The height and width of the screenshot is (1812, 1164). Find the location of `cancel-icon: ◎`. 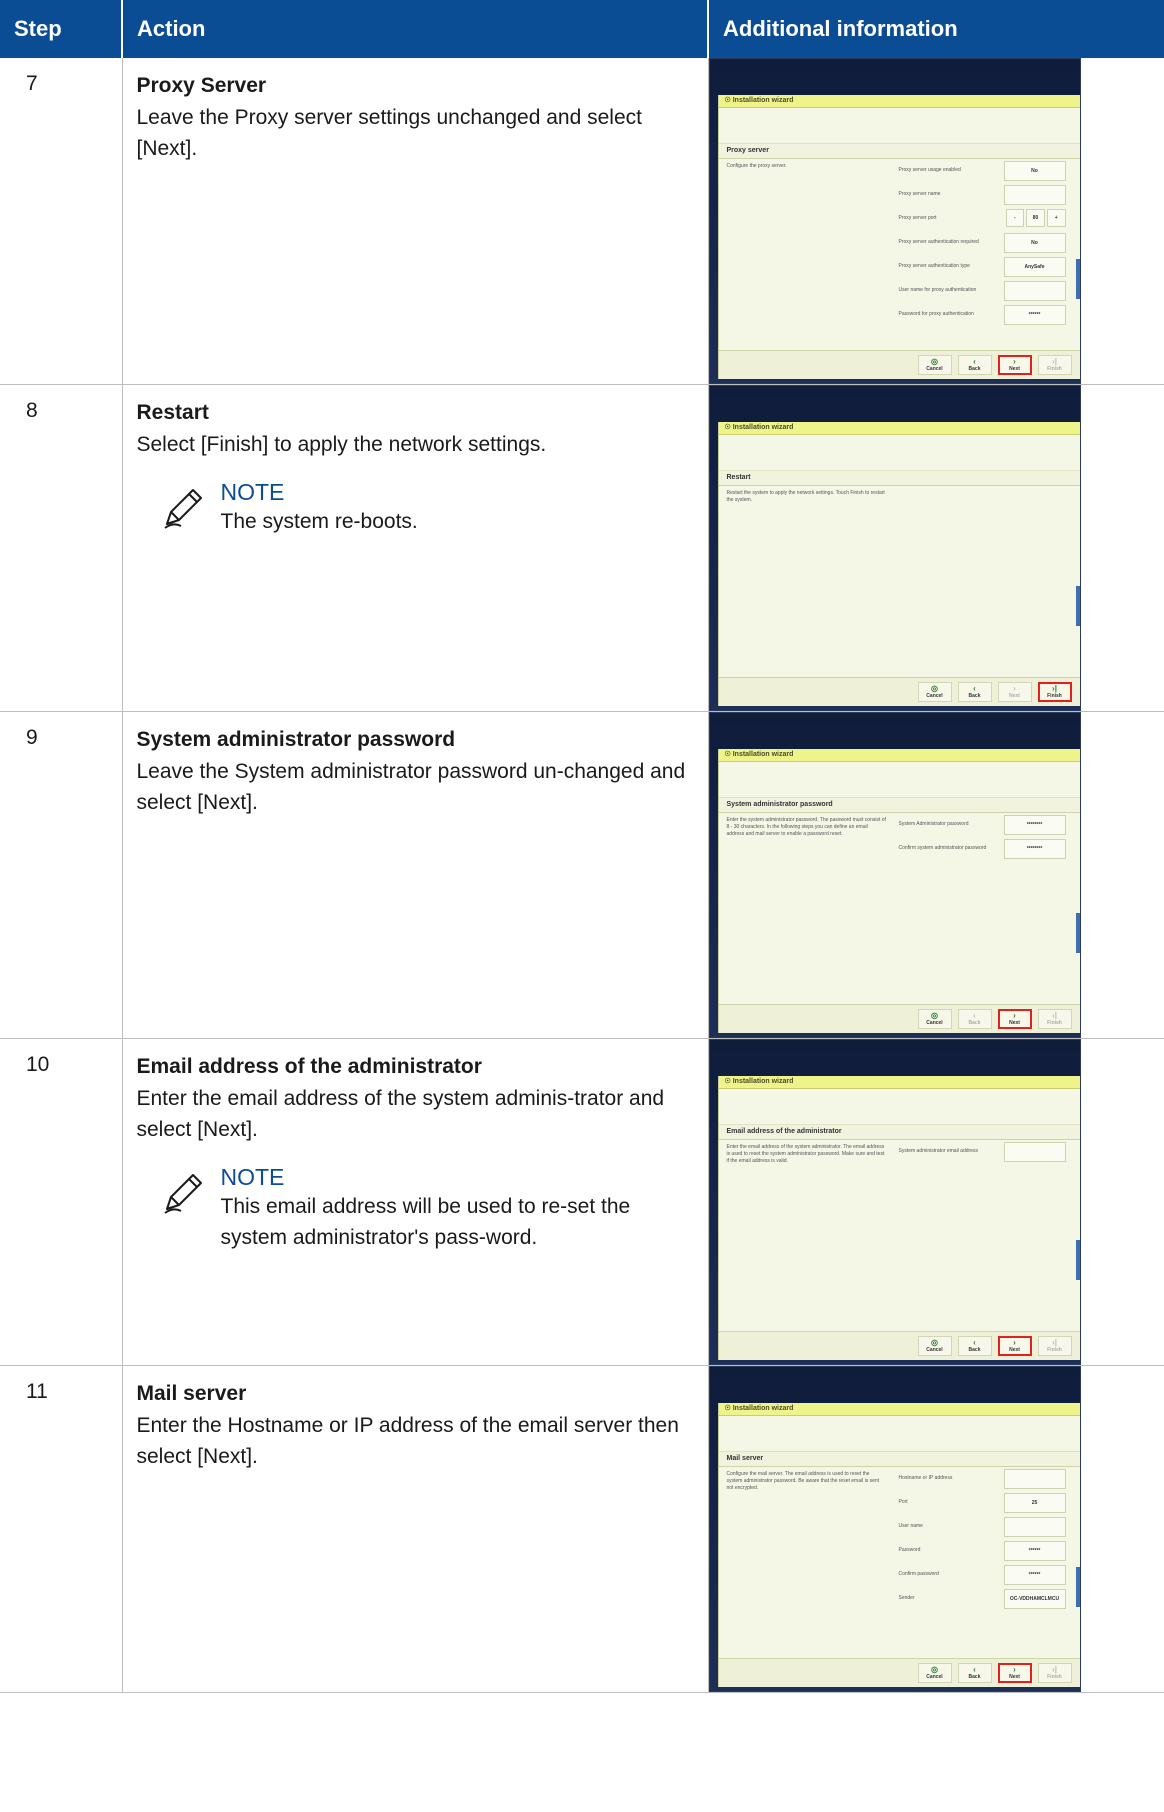

cancel-icon: ◎ is located at coordinates (934, 1015).